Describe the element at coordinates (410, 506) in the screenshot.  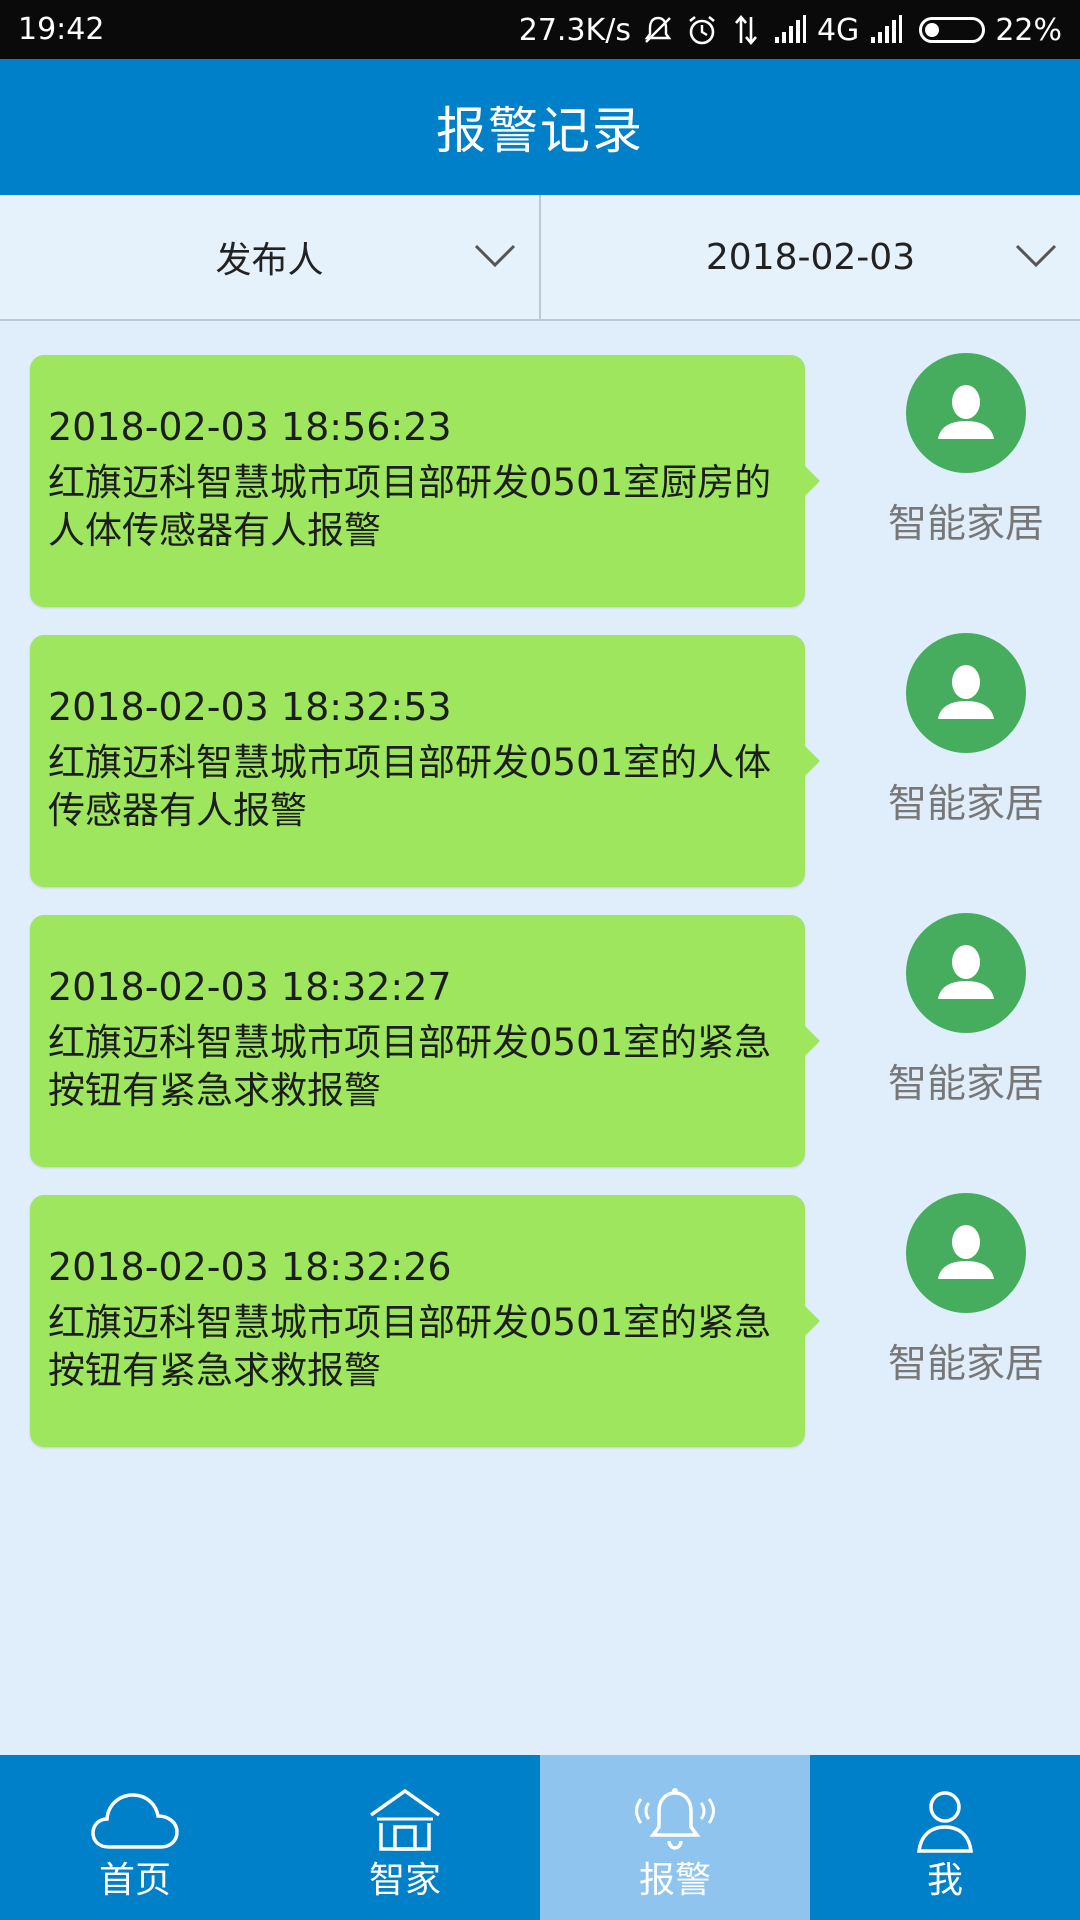
I see `alarm-message: 红旗迈科智慧城市项目部研发0501室厨房的人体传感器有人报警` at that location.